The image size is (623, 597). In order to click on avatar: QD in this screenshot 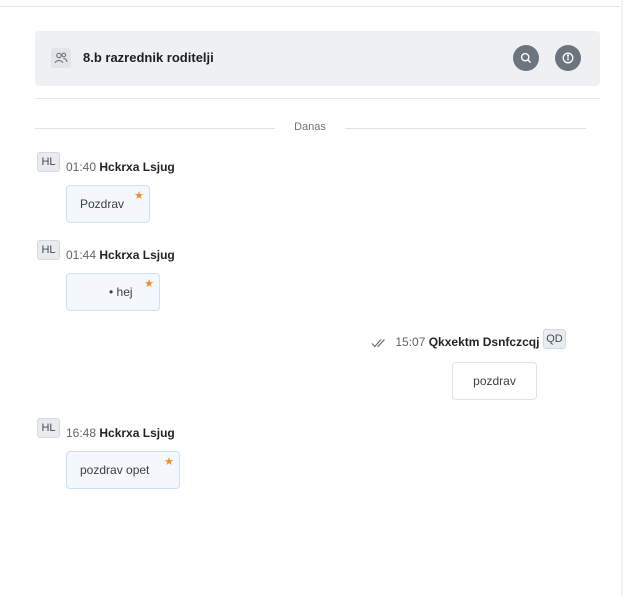, I will do `click(554, 339)`.